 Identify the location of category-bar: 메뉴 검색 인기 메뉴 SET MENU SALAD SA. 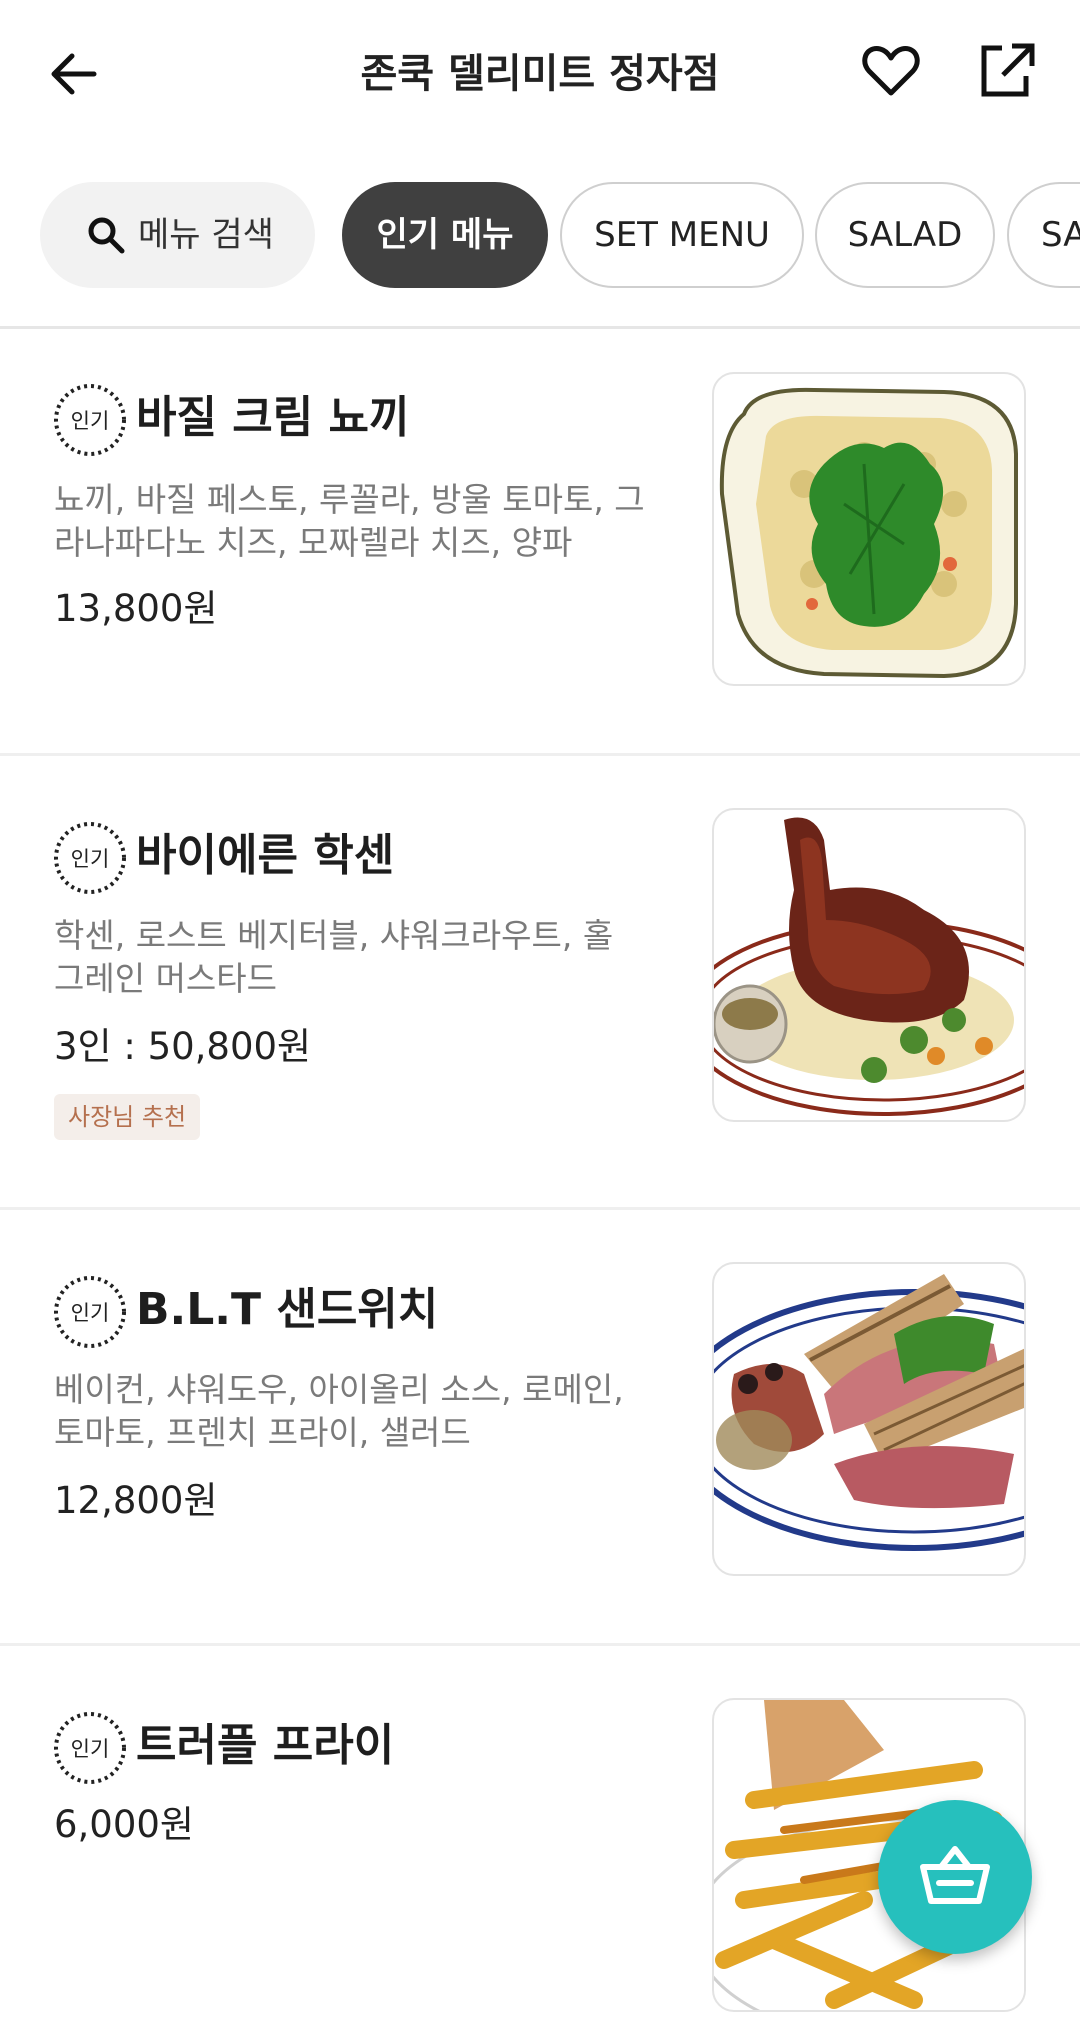
(540, 235).